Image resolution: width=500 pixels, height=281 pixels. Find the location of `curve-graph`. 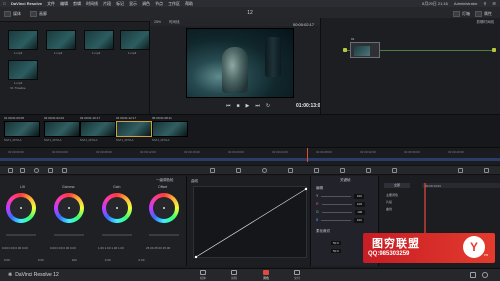

curve-graph is located at coordinates (250, 222).